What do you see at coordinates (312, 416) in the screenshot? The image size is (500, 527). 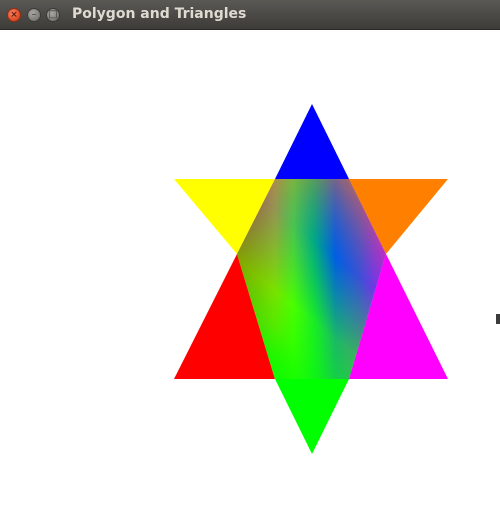 I see `triangle-down-green-tip` at bounding box center [312, 416].